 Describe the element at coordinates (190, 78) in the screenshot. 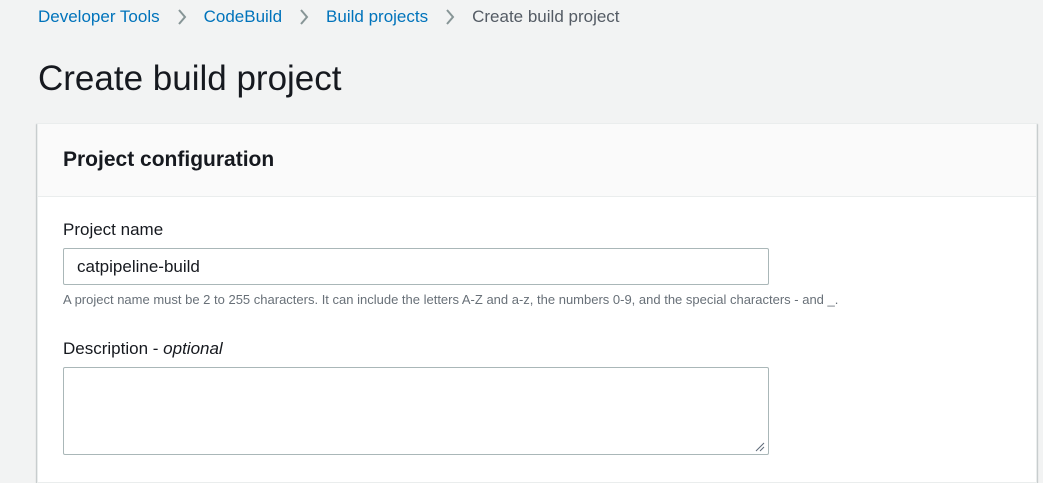

I see `page-title: Create build project` at that location.